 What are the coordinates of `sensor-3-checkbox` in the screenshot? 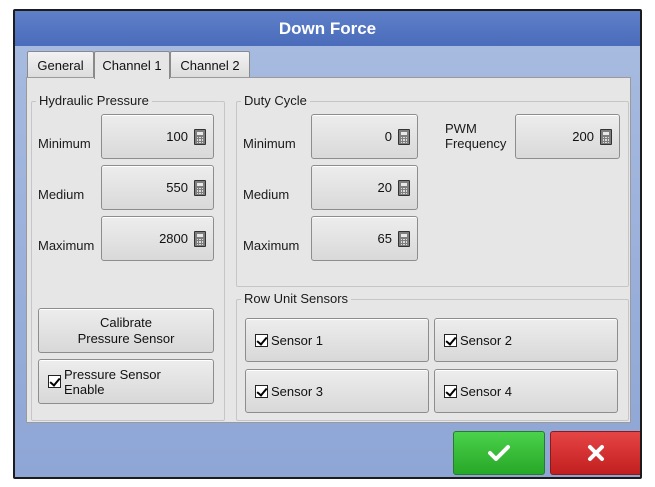 It's located at (261, 391).